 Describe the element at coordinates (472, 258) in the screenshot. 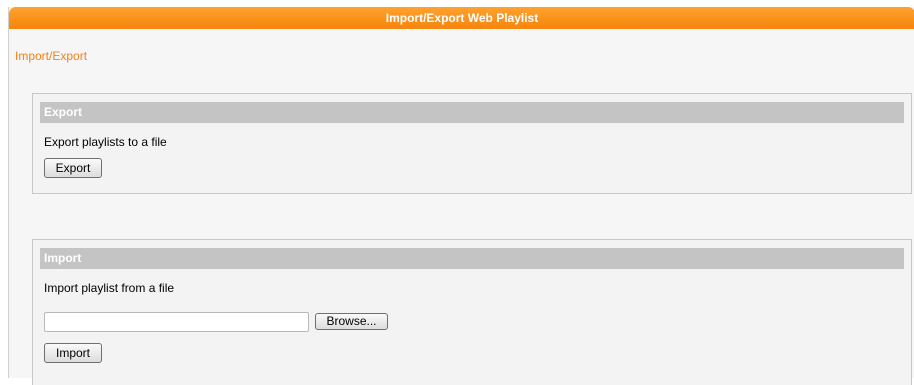

I see `import-section-header: Import` at that location.